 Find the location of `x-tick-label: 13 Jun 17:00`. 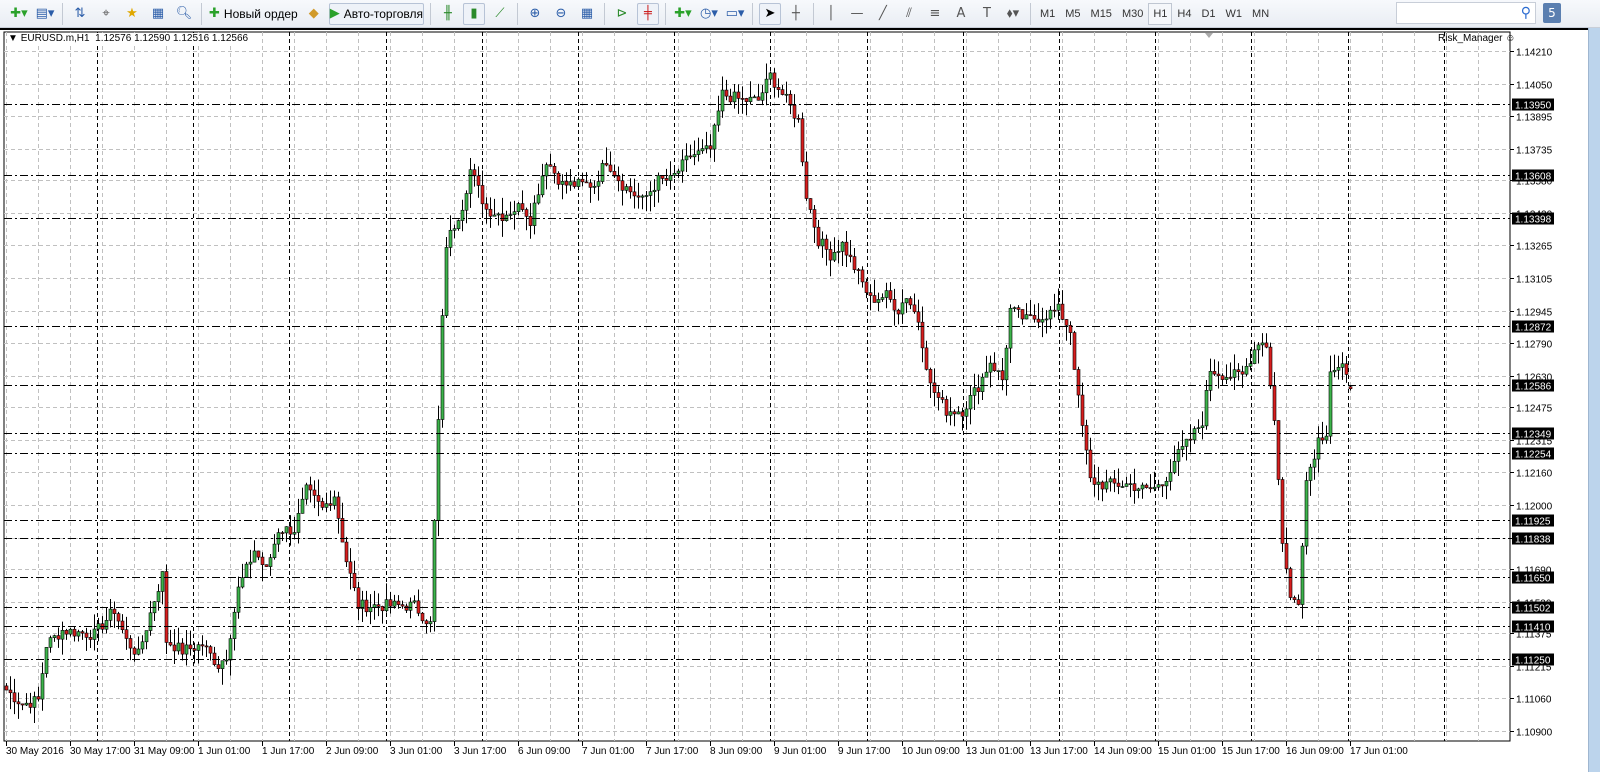

x-tick-label: 13 Jun 17:00 is located at coordinates (1059, 751).